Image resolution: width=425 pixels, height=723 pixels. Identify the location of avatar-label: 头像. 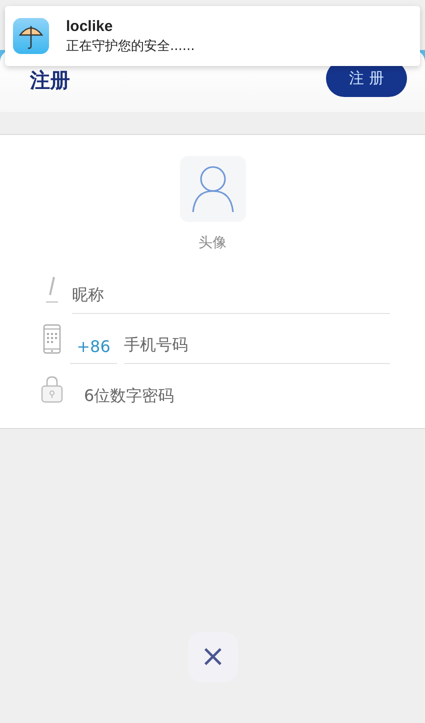
(212, 243).